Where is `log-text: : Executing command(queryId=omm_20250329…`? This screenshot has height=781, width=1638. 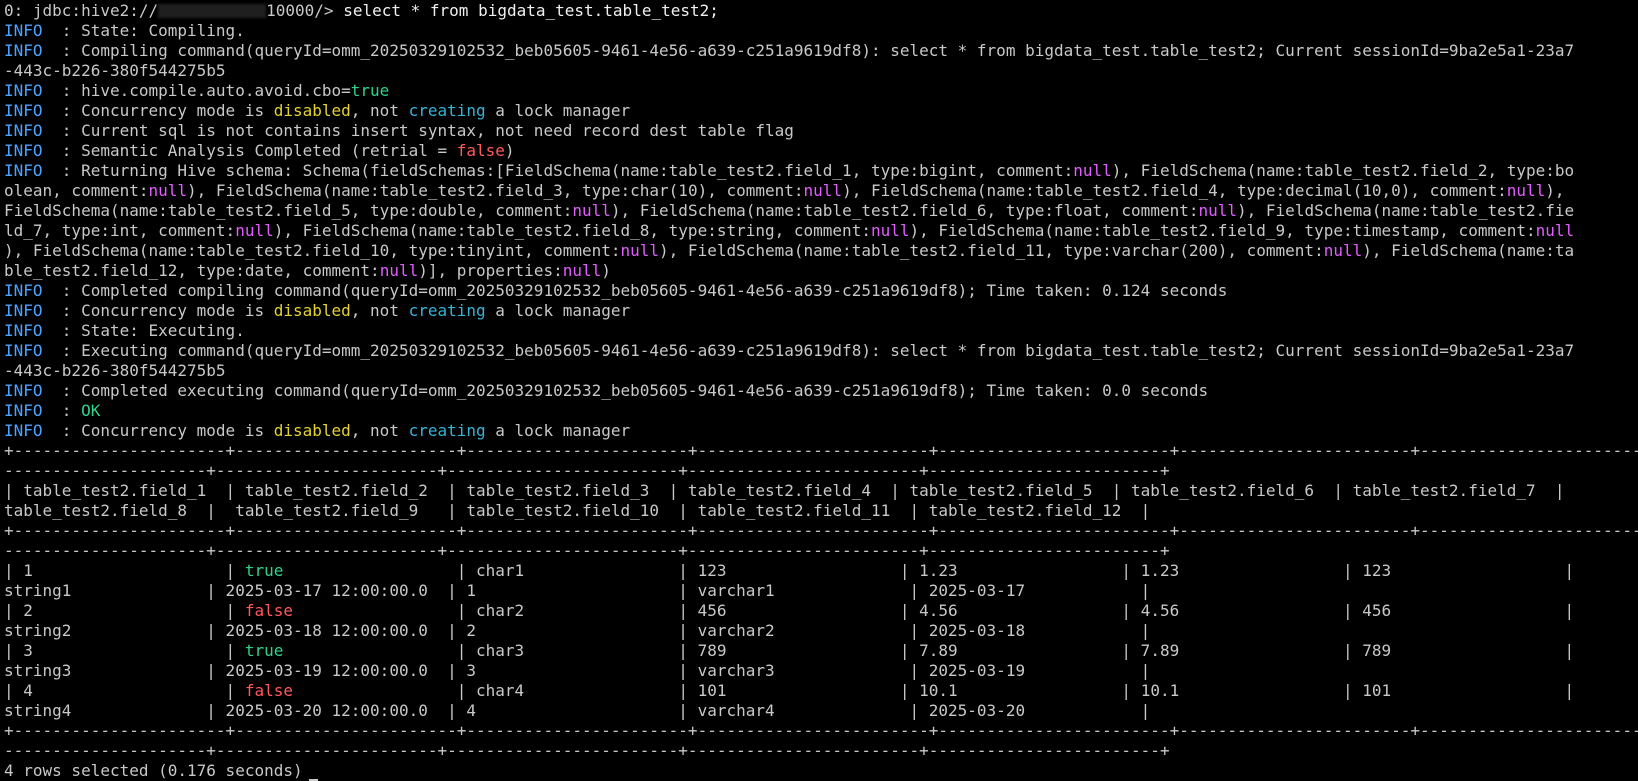
log-text: : Executing command(queryId=omm_20250329… is located at coordinates (808, 350).